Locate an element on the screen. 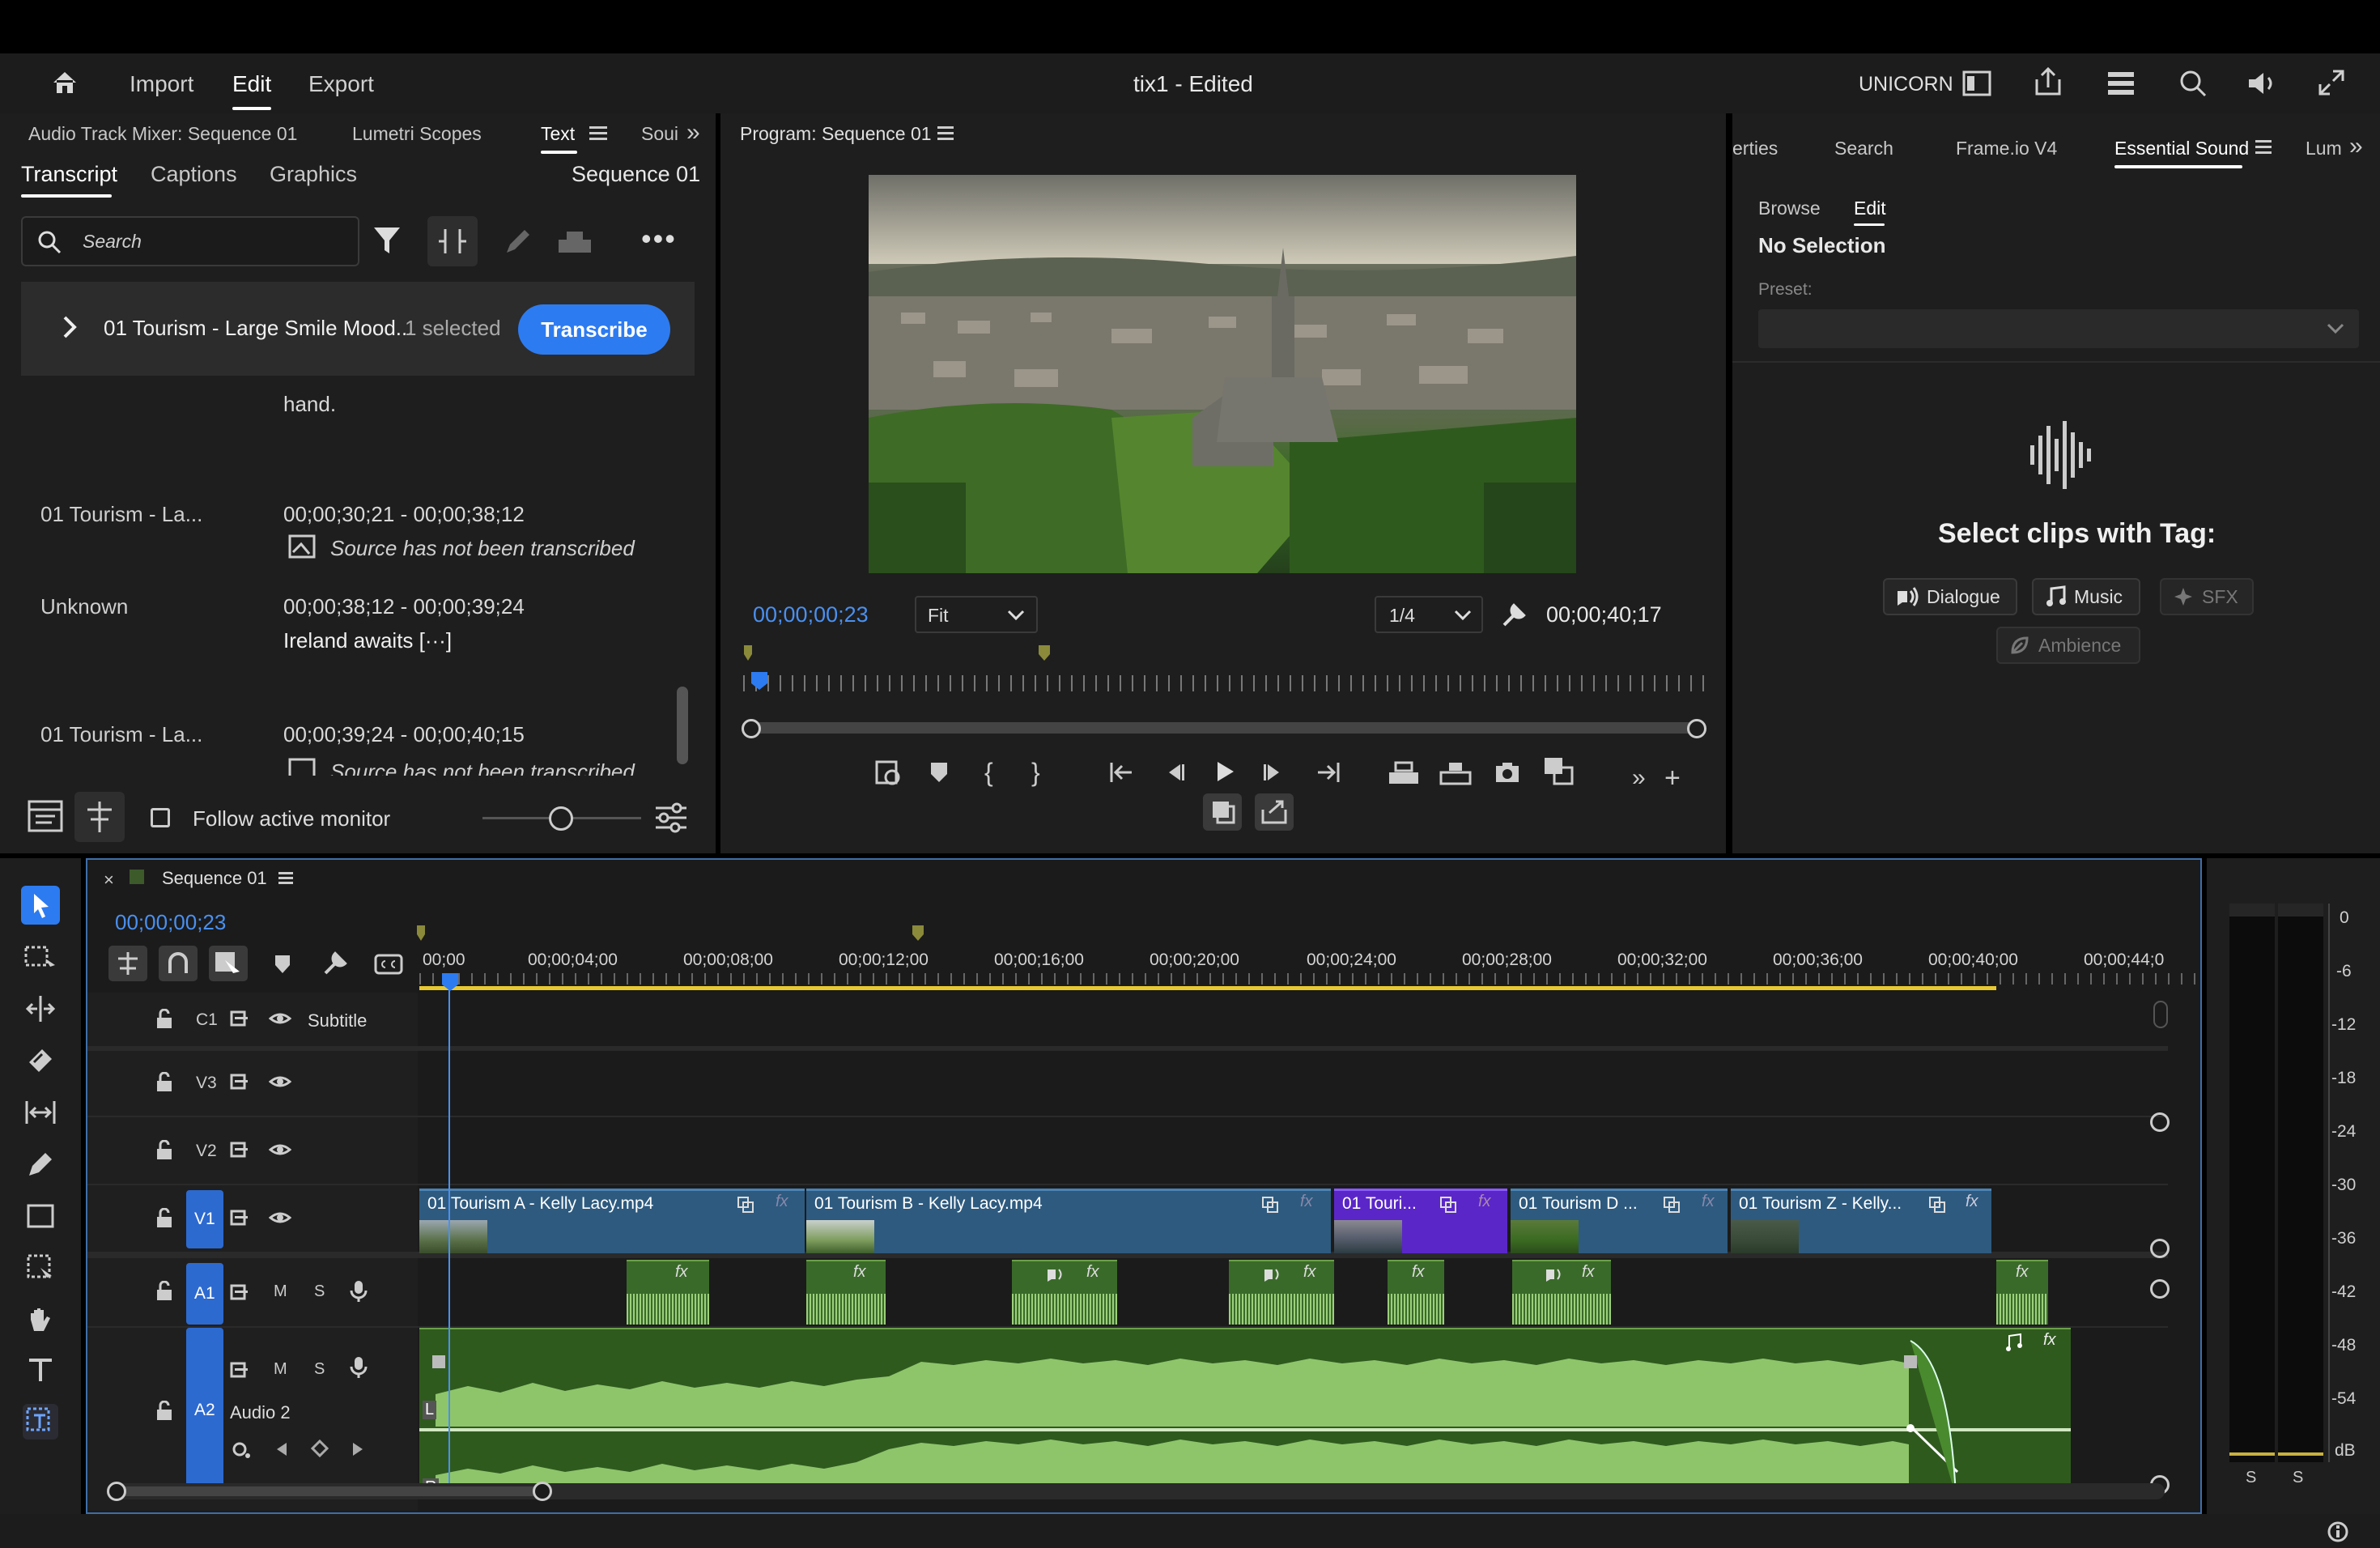 Image resolution: width=2380 pixels, height=1548 pixels. program-menu-icon is located at coordinates (945, 132).